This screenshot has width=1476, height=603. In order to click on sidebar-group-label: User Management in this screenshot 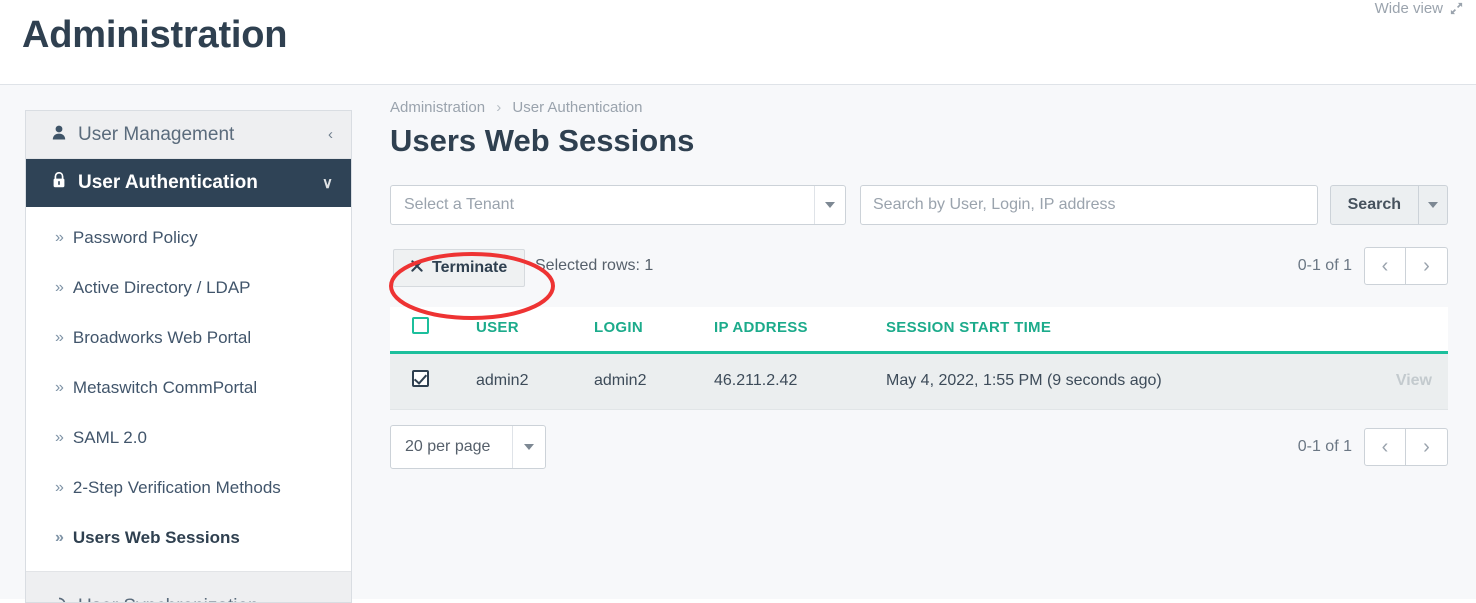, I will do `click(156, 134)`.